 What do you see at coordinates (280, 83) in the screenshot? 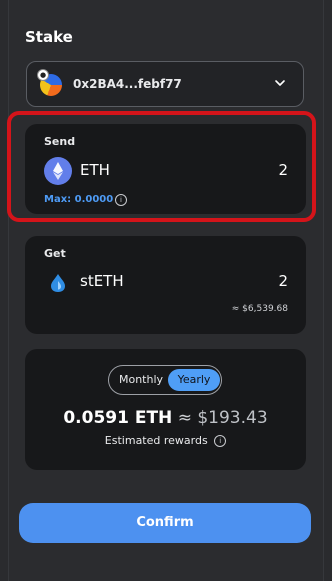
I see `chevron-down-icon` at bounding box center [280, 83].